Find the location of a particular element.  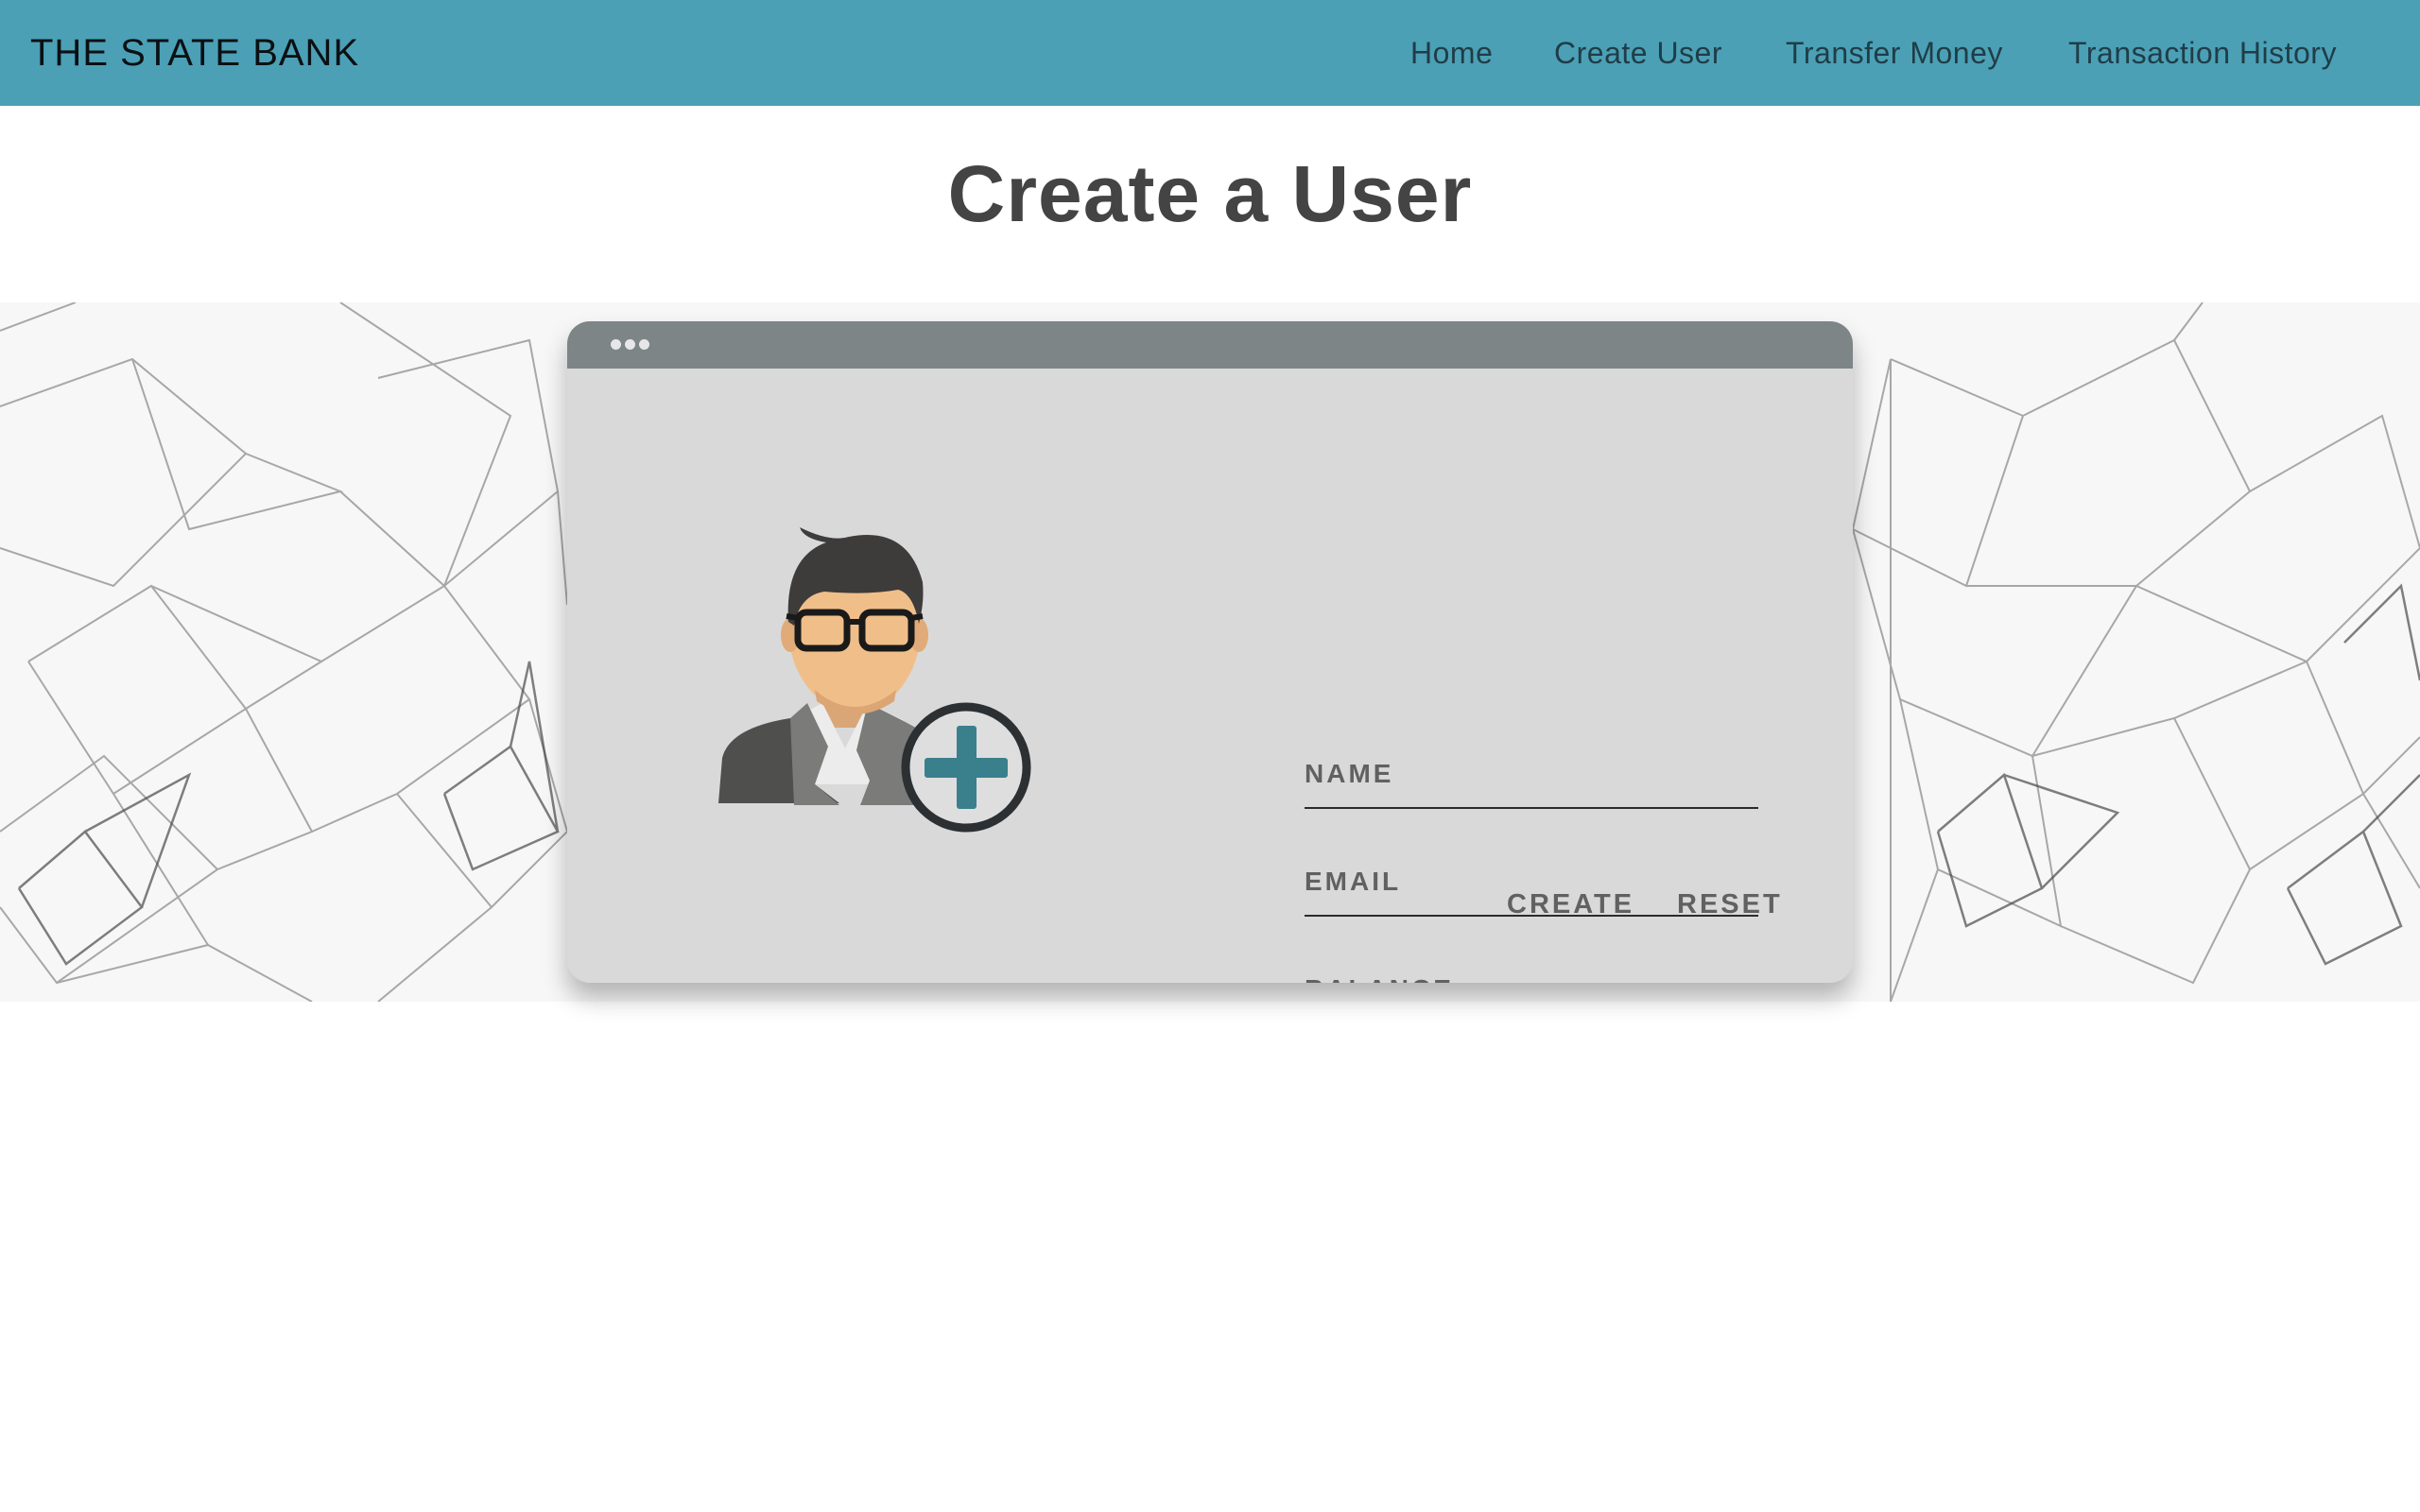

name-field is located at coordinates (1531, 775).